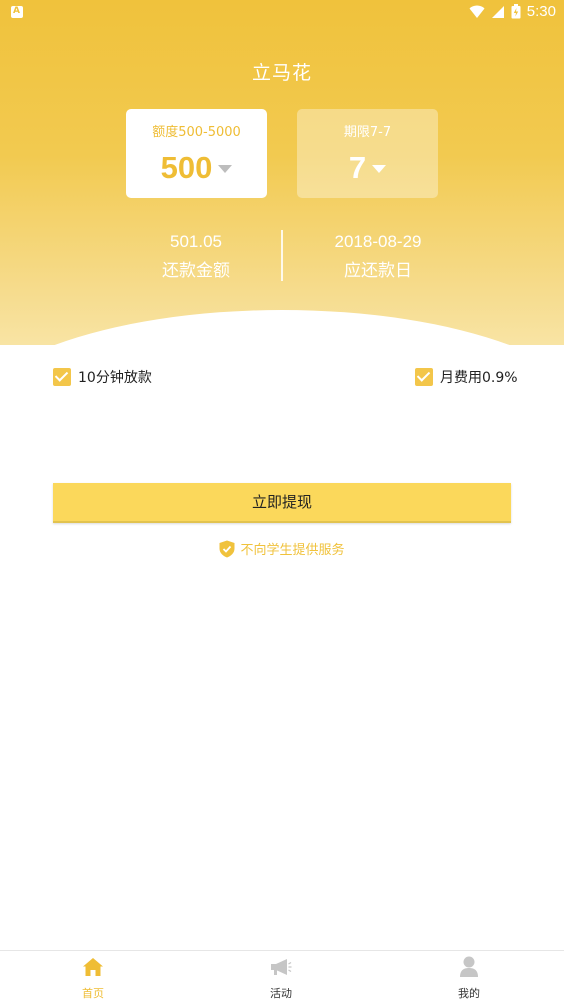 The image size is (564, 1002). I want to click on amount-range-label: 额度500-5000, so click(196, 132).